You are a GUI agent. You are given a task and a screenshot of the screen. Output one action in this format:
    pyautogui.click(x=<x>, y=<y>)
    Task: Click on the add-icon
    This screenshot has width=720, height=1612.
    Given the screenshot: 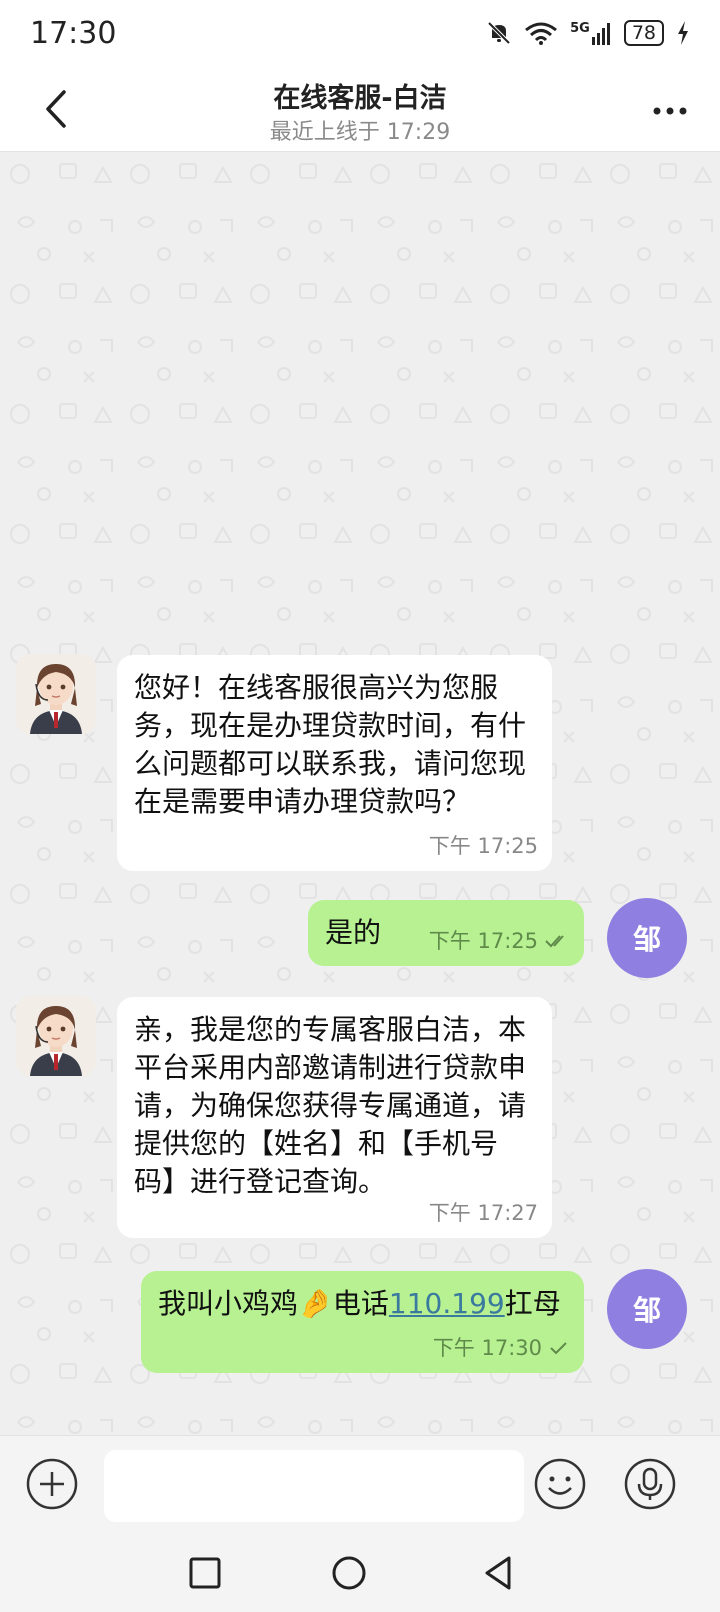 What is the action you would take?
    pyautogui.click(x=52, y=1484)
    